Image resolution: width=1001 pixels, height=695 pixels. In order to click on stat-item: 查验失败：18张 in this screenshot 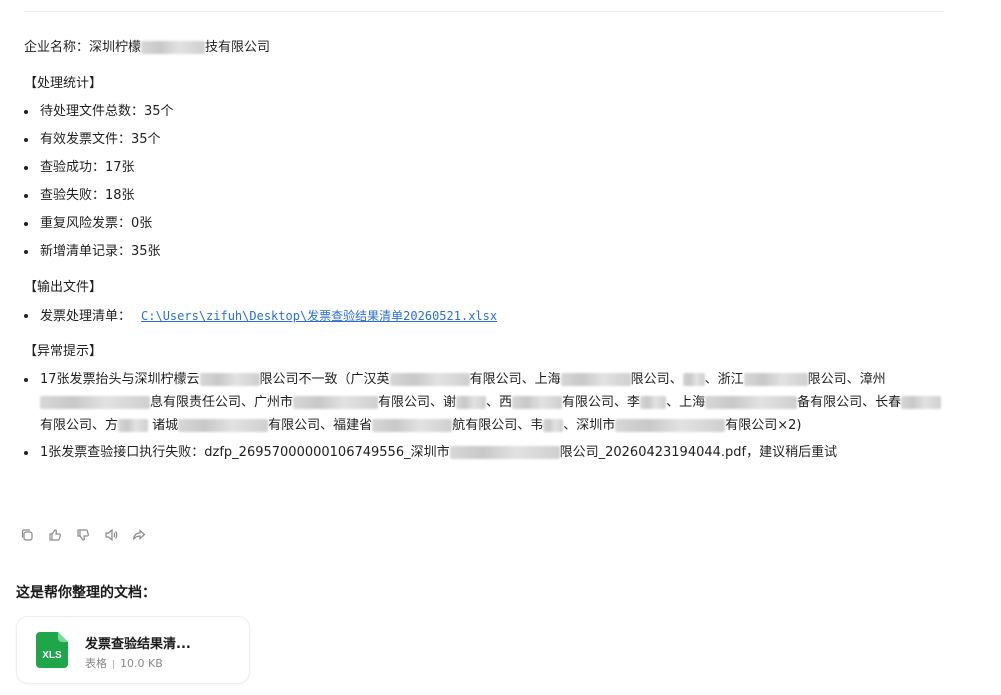, I will do `click(489, 196)`.